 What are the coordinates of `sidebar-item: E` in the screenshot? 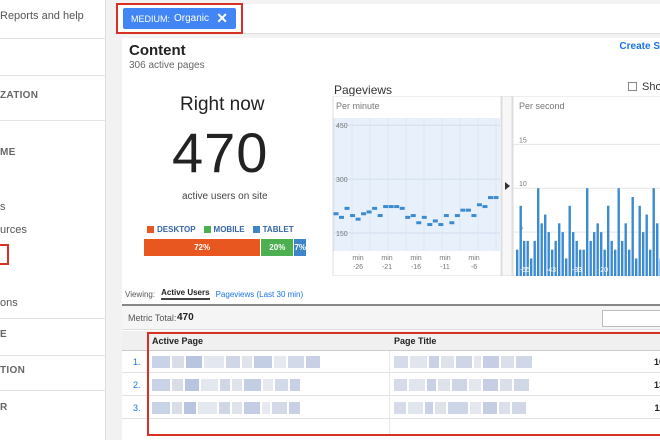 It's located at (3, 334).